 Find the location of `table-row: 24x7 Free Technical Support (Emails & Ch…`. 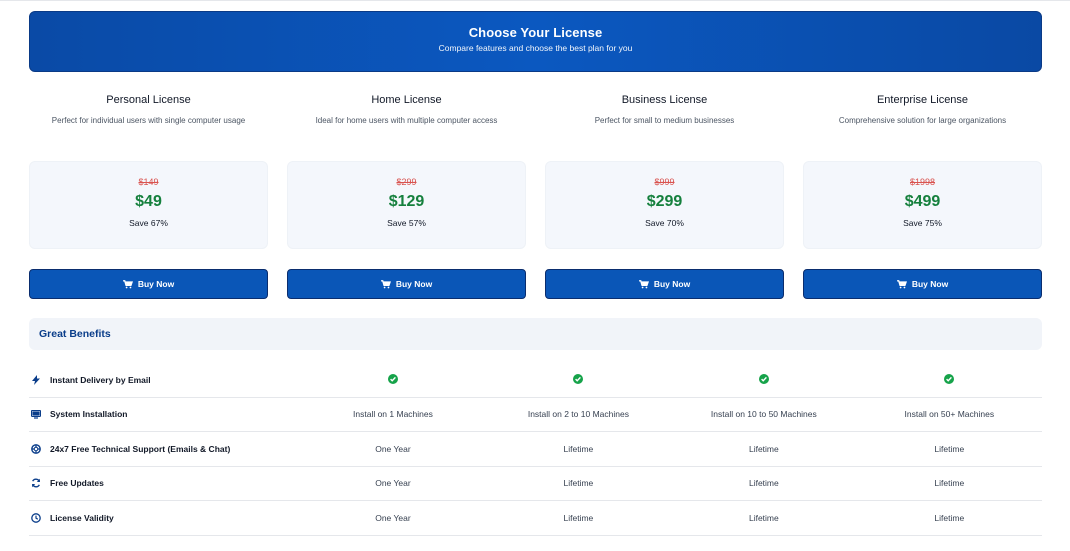

table-row: 24x7 Free Technical Support (Emails & Ch… is located at coordinates (535, 449).